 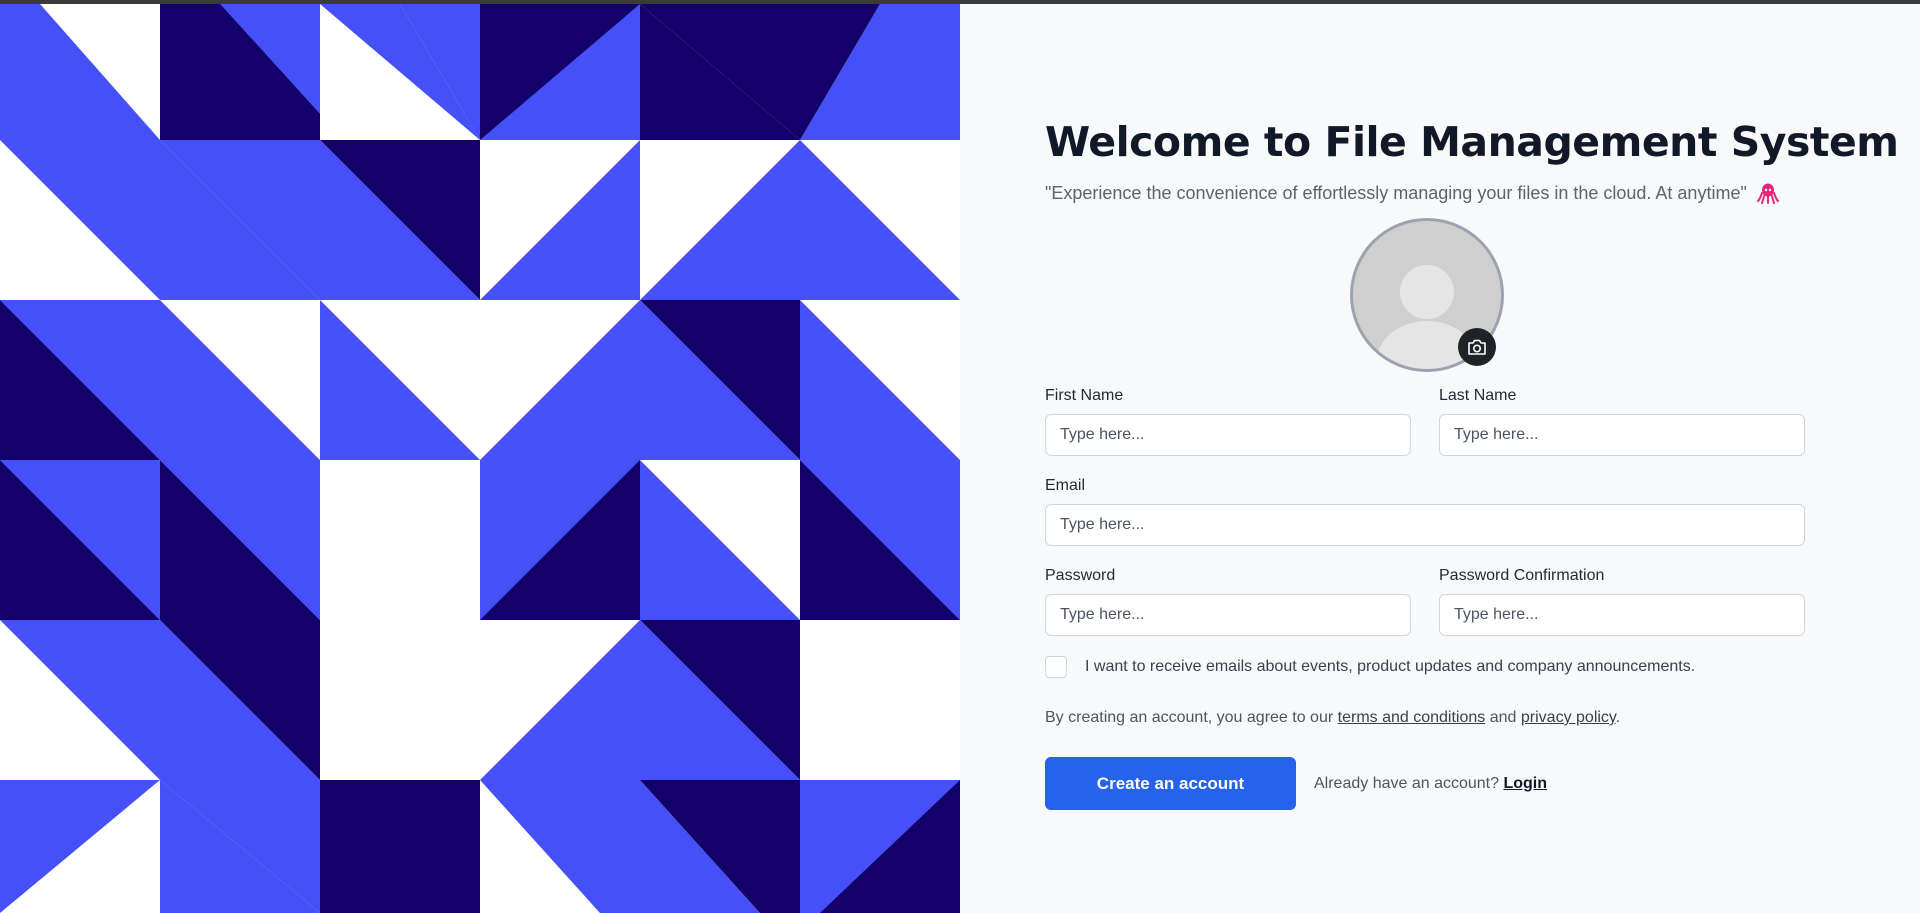 What do you see at coordinates (1065, 485) in the screenshot?
I see `email-label: Email` at bounding box center [1065, 485].